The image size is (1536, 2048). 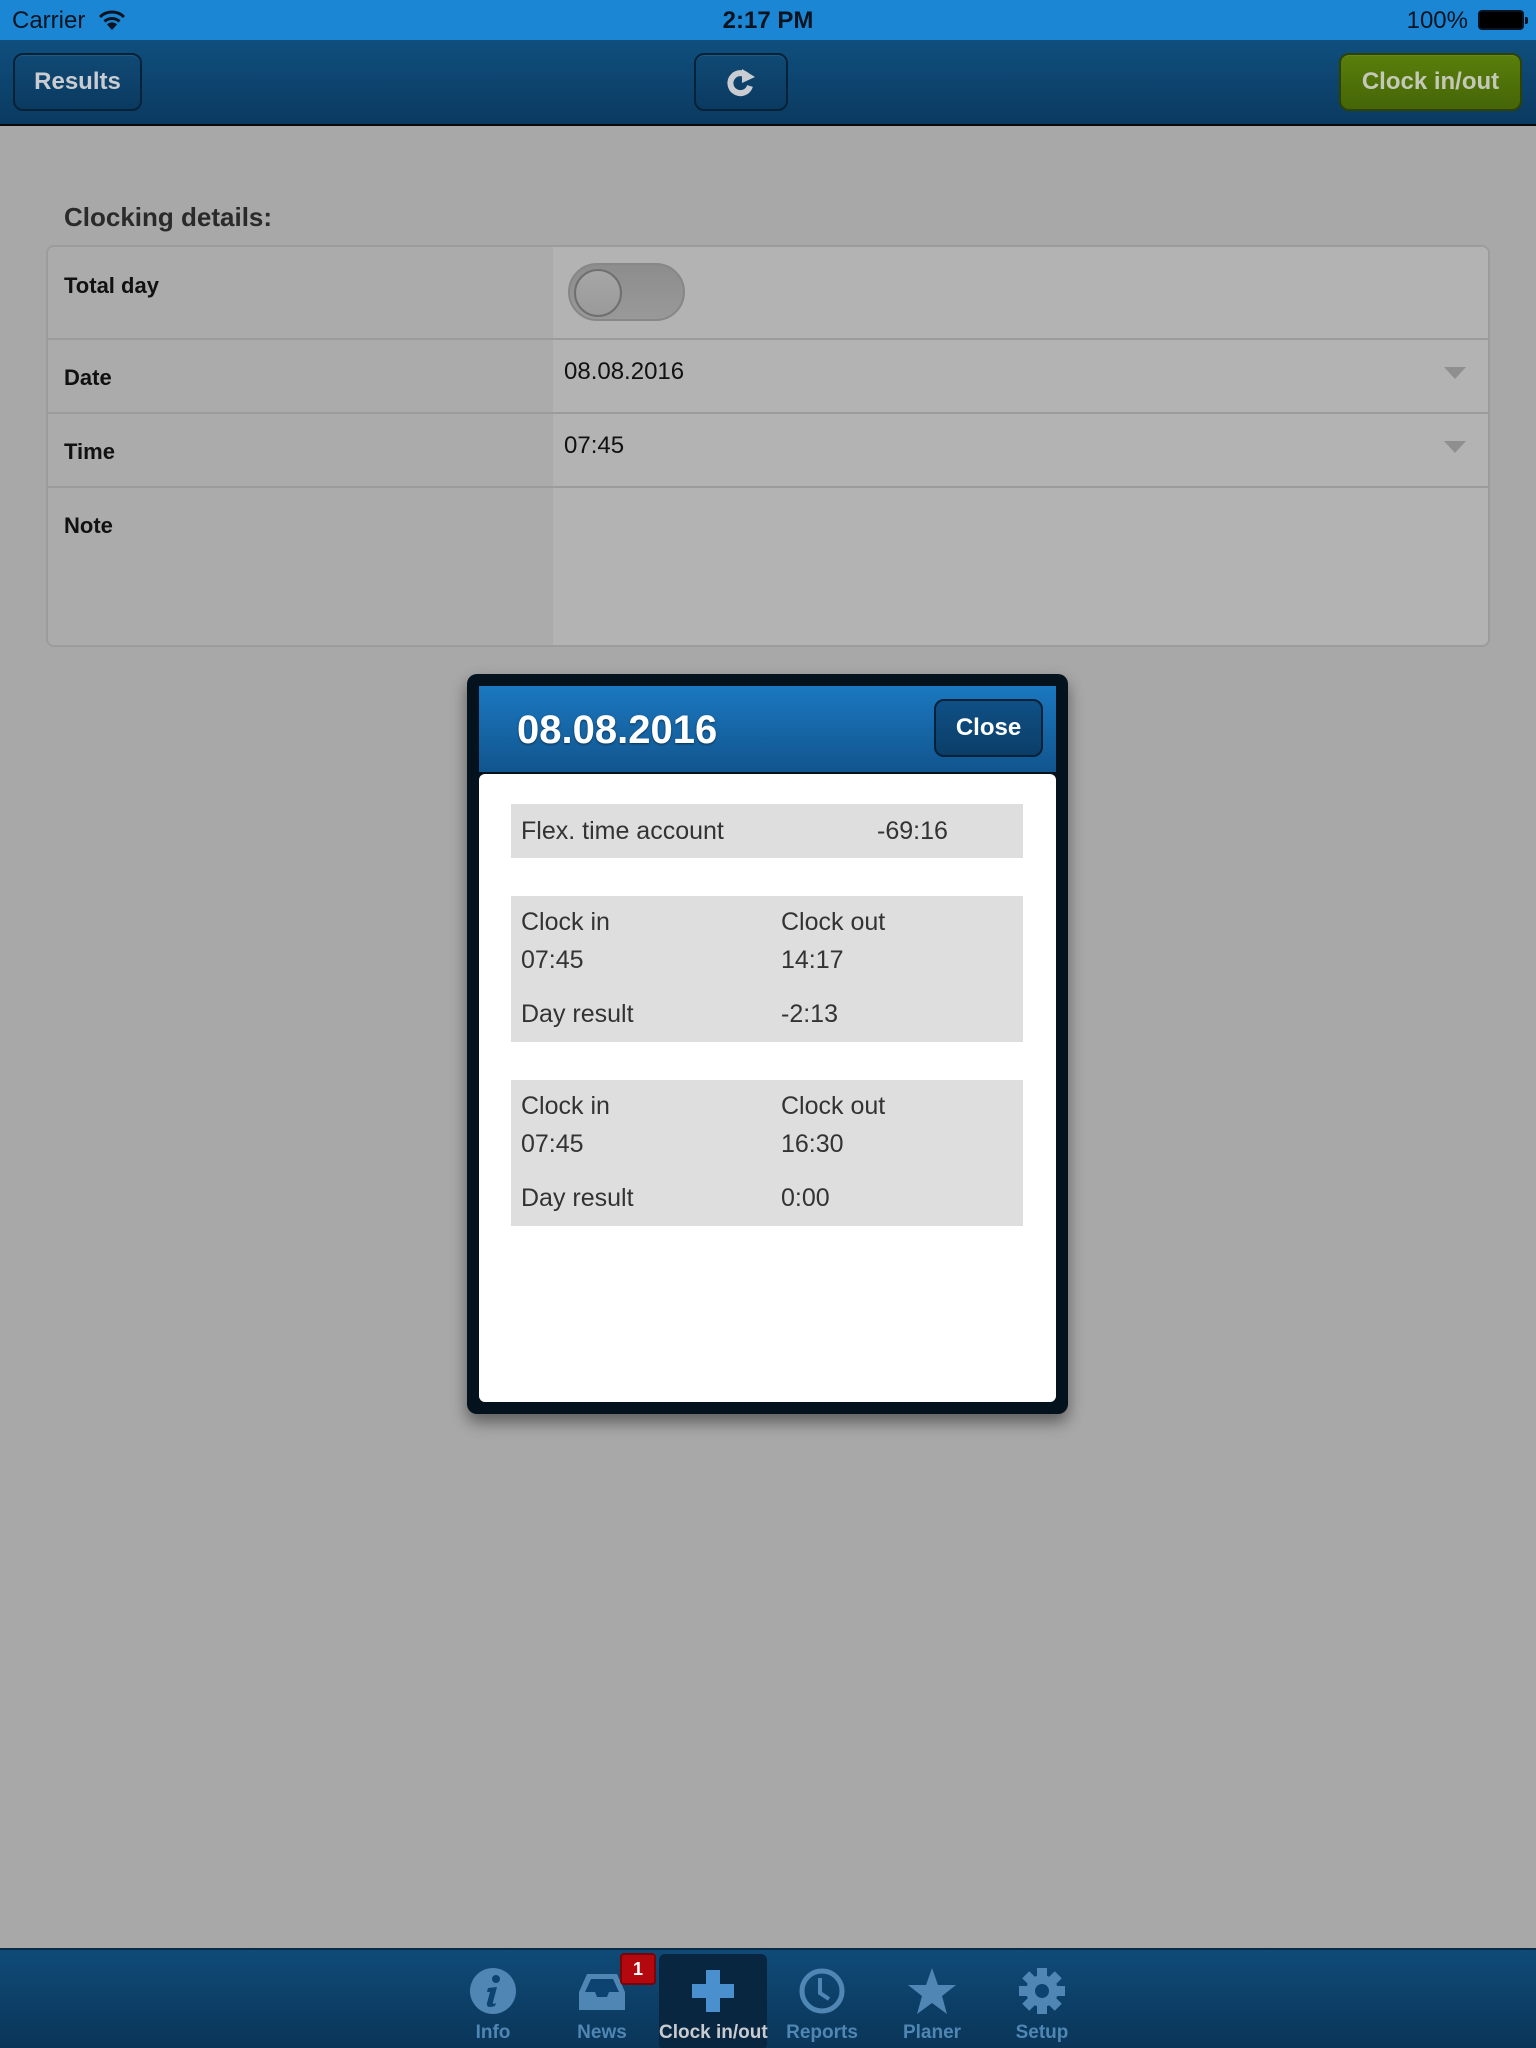 What do you see at coordinates (88, 525) in the screenshot?
I see `note-label: Note` at bounding box center [88, 525].